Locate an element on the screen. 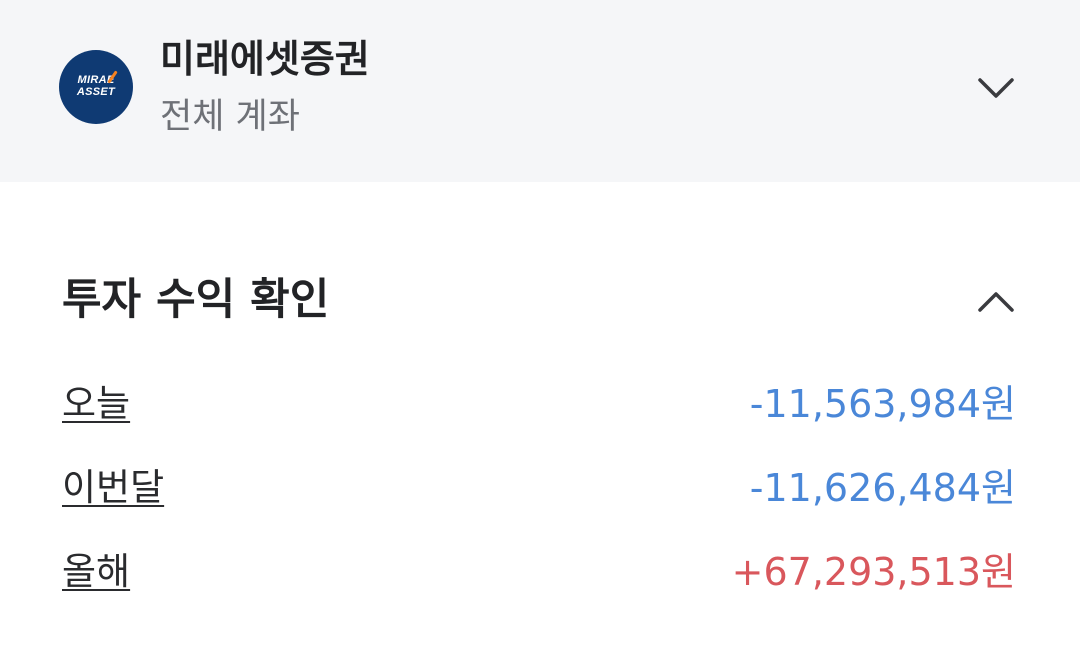 The width and height of the screenshot is (1080, 653). mirae-asset-logo: MIRAE ASSET is located at coordinates (96, 87).